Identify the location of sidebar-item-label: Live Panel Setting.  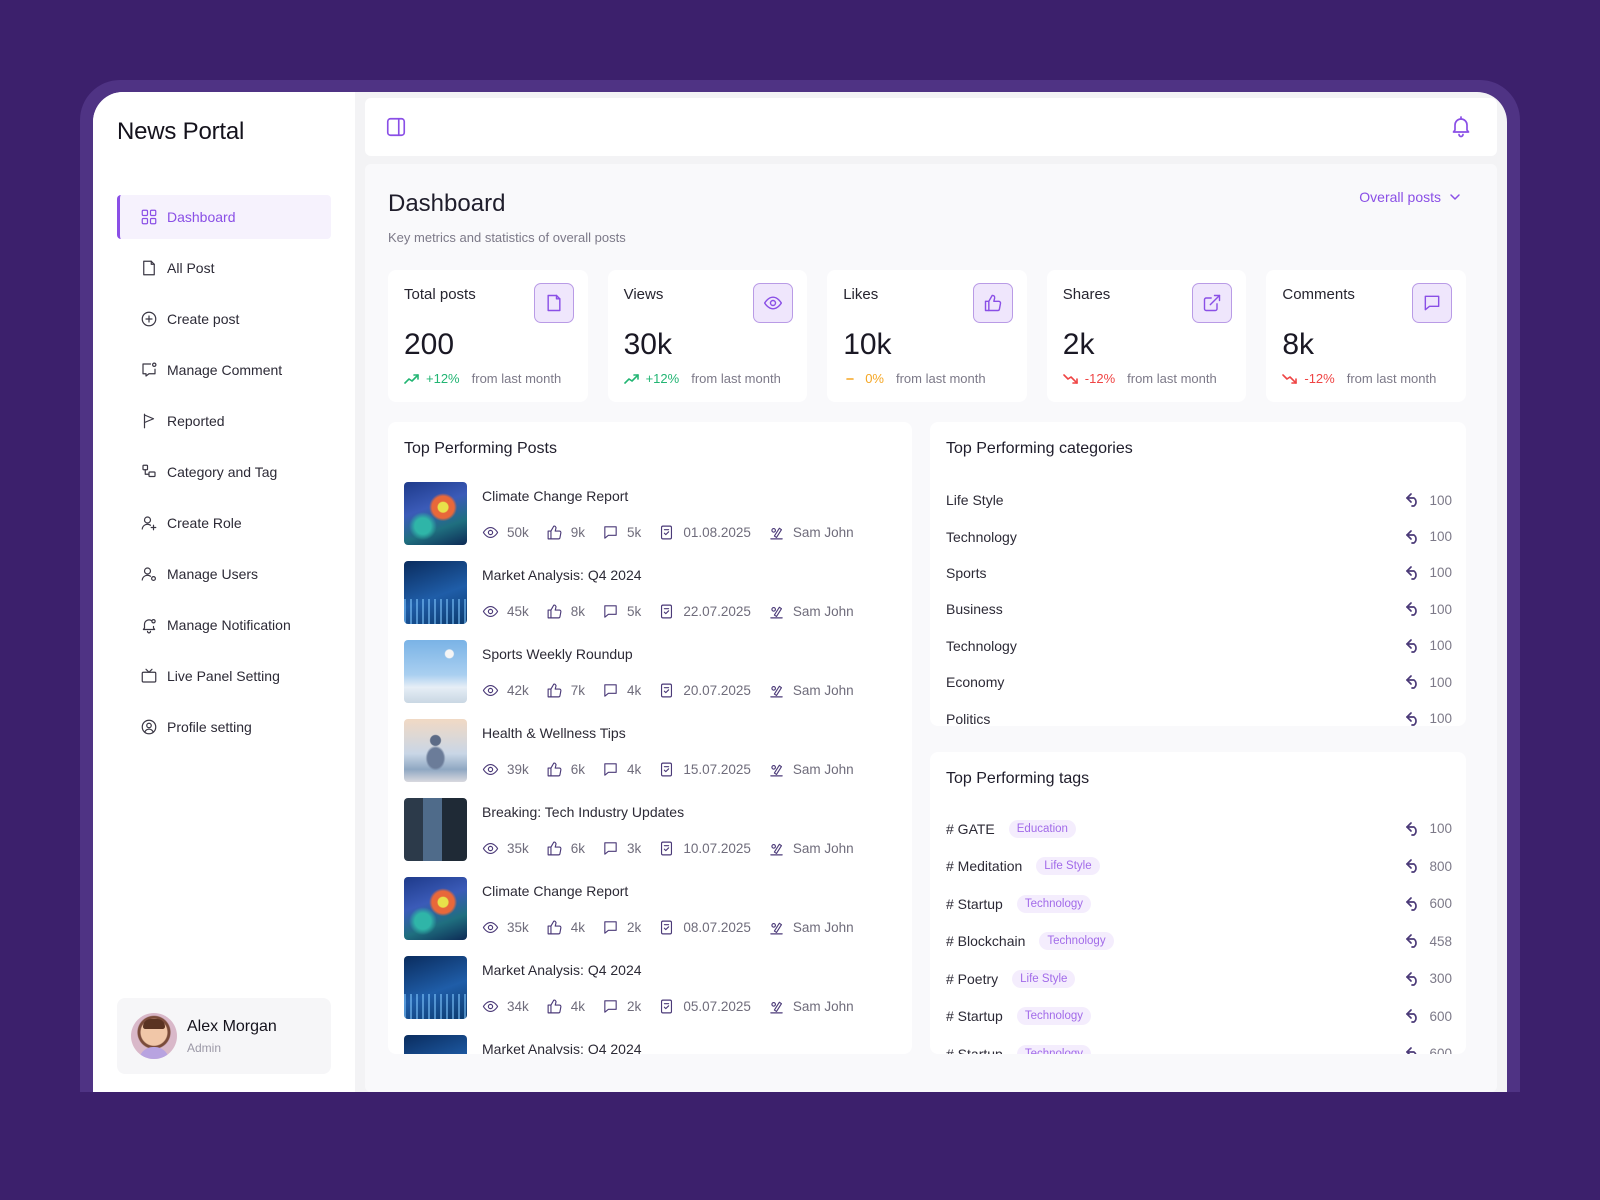
(223, 676).